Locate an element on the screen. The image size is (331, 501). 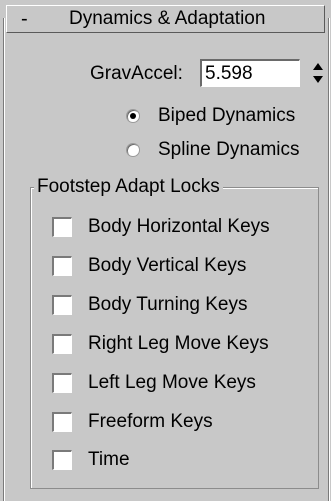
time-checkbox: Time is located at coordinates (91, 460).